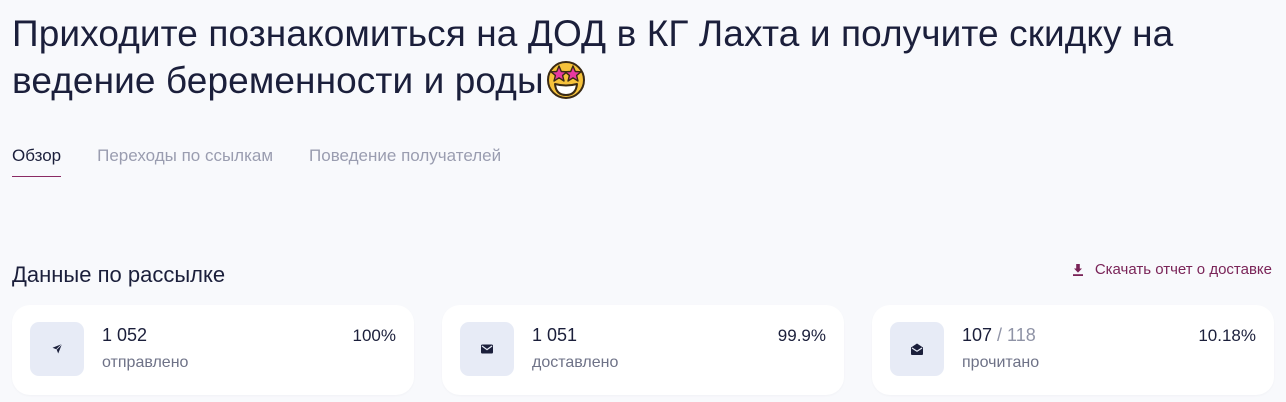 The height and width of the screenshot is (402, 1286). What do you see at coordinates (1001, 362) in the screenshot?
I see `stat-label: прочитано` at bounding box center [1001, 362].